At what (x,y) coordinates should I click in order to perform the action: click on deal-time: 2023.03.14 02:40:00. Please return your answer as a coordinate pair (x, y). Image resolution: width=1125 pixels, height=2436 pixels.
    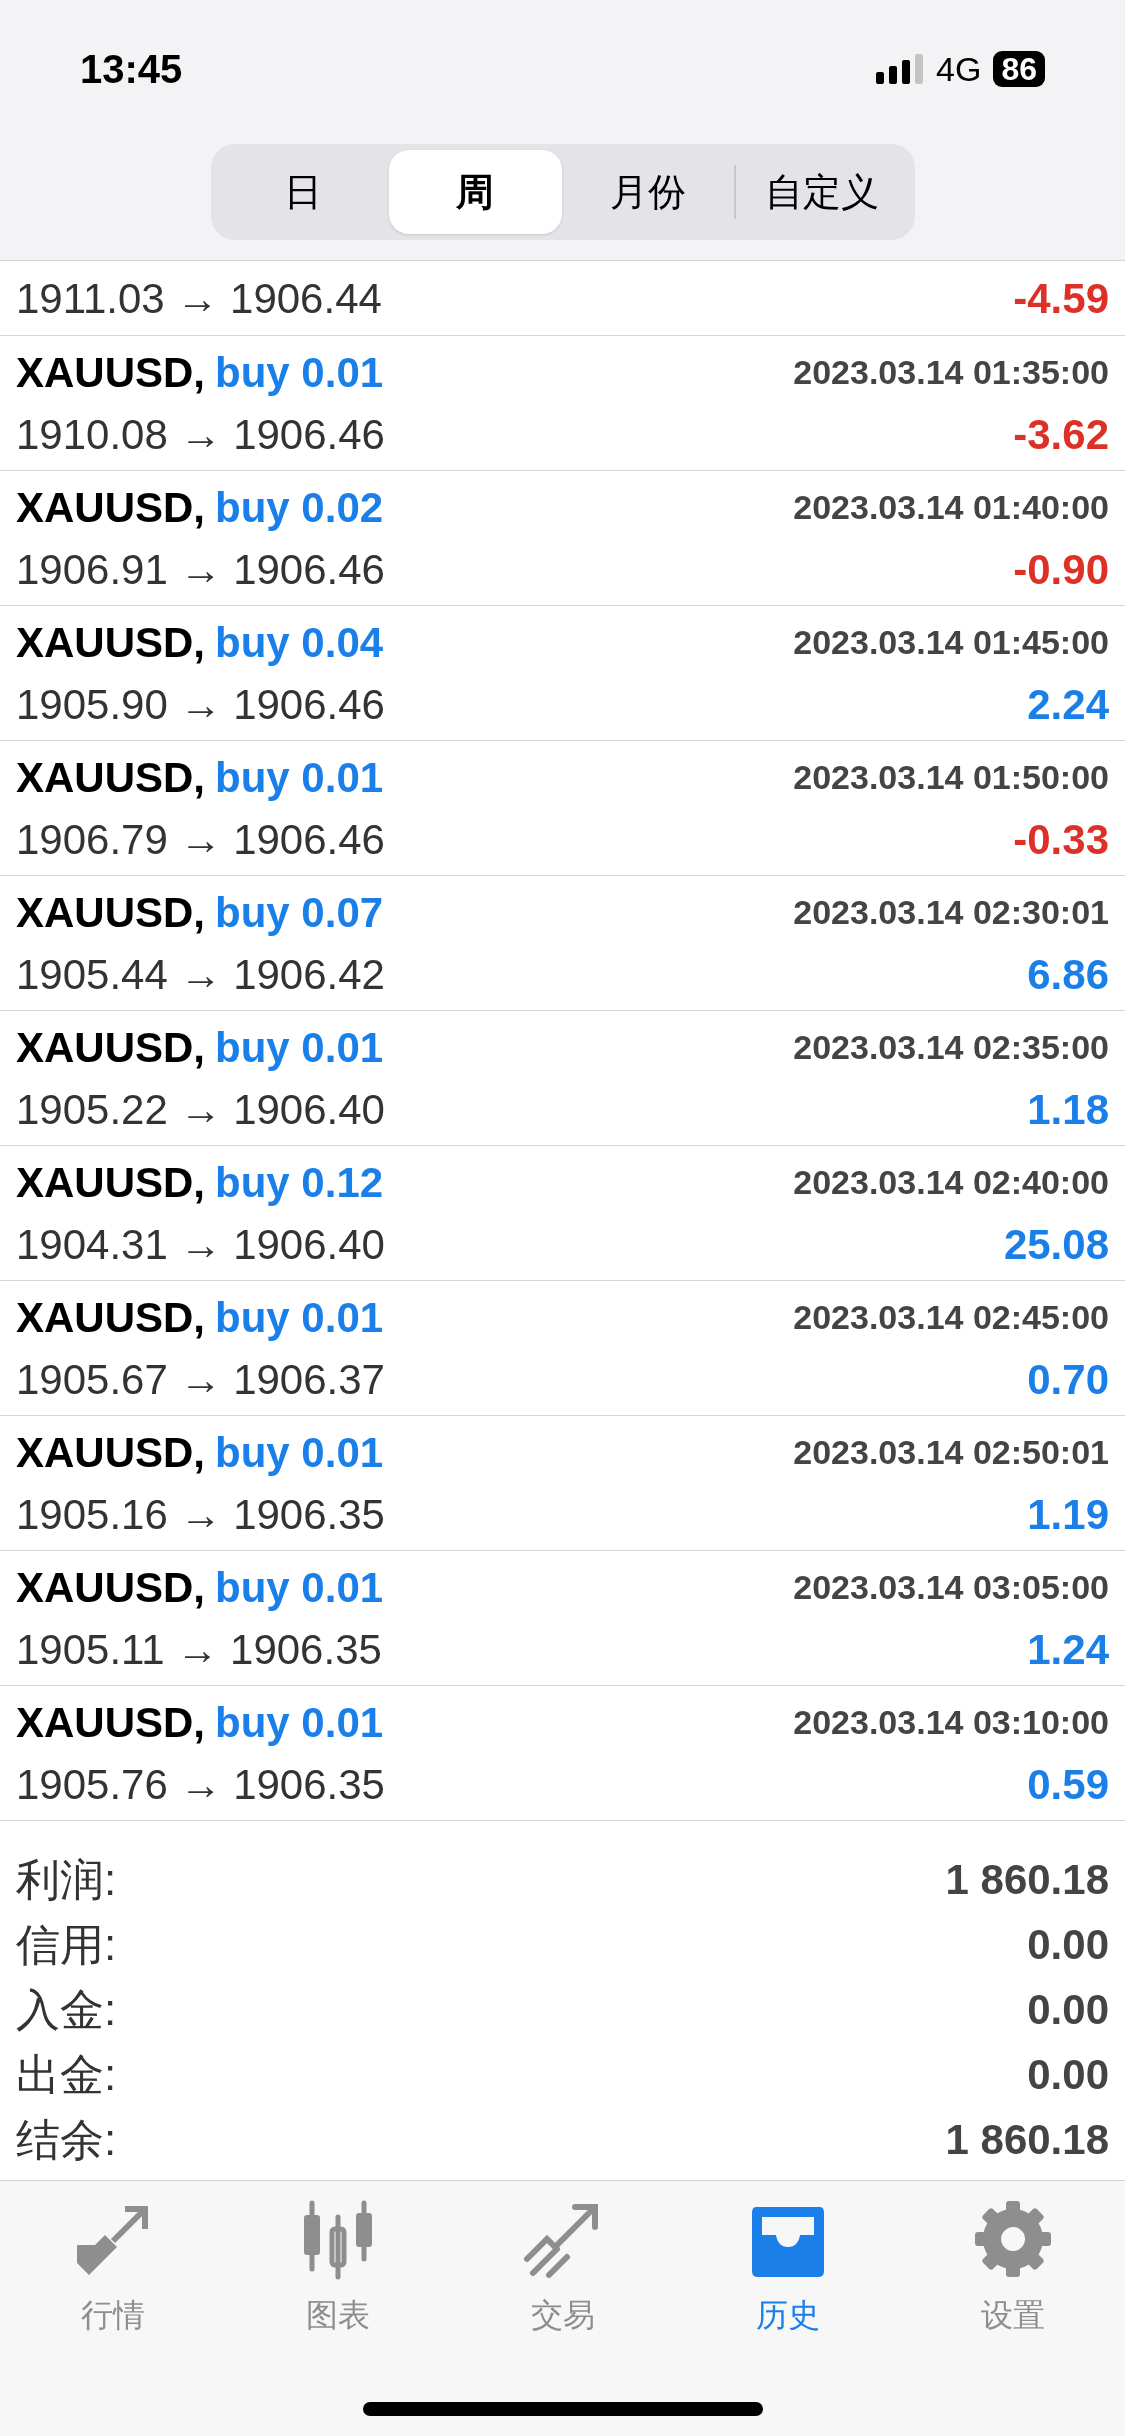
    Looking at the image, I should click on (951, 1182).